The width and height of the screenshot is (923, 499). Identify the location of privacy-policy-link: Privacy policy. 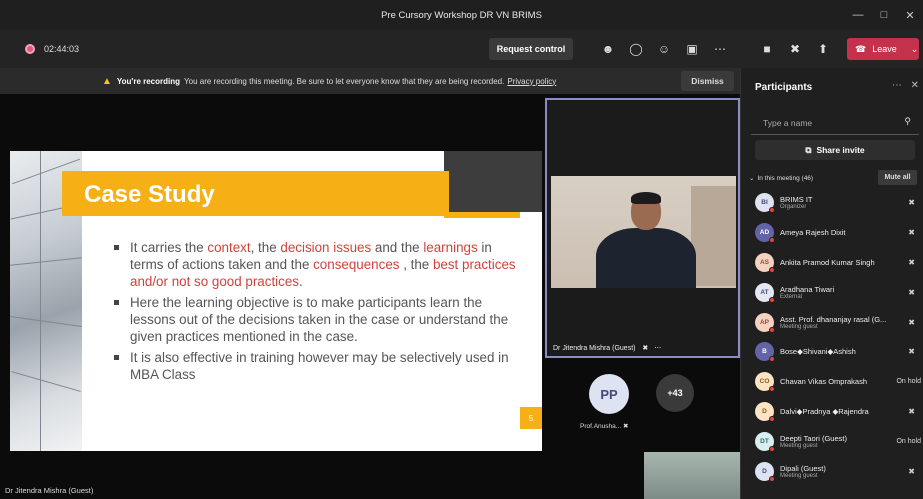
(531, 81).